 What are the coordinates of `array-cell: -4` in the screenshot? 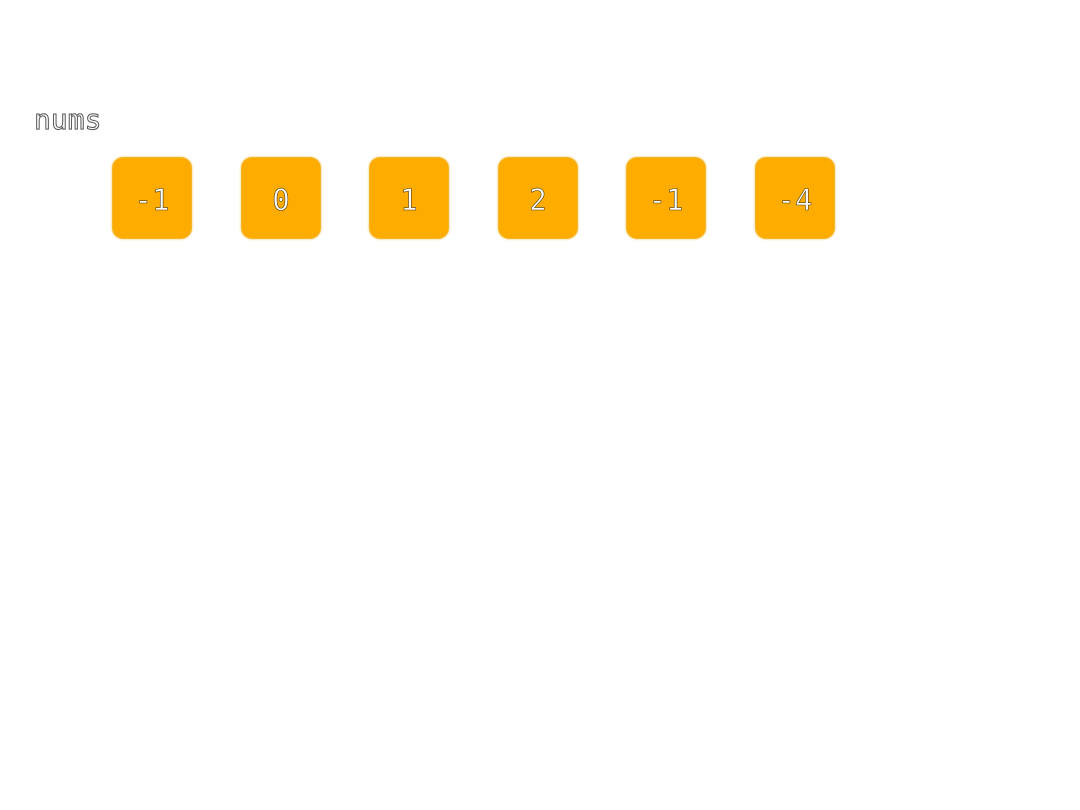 It's located at (795, 198).